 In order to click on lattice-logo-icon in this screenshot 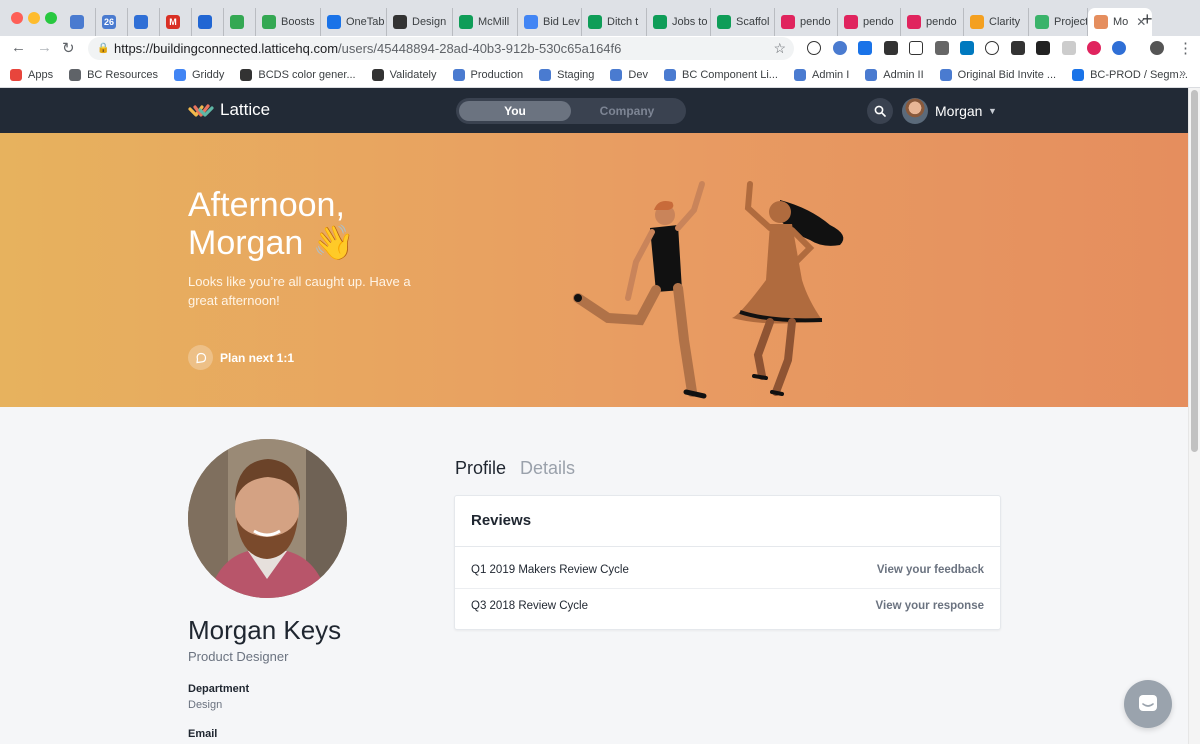, I will do `click(201, 110)`.